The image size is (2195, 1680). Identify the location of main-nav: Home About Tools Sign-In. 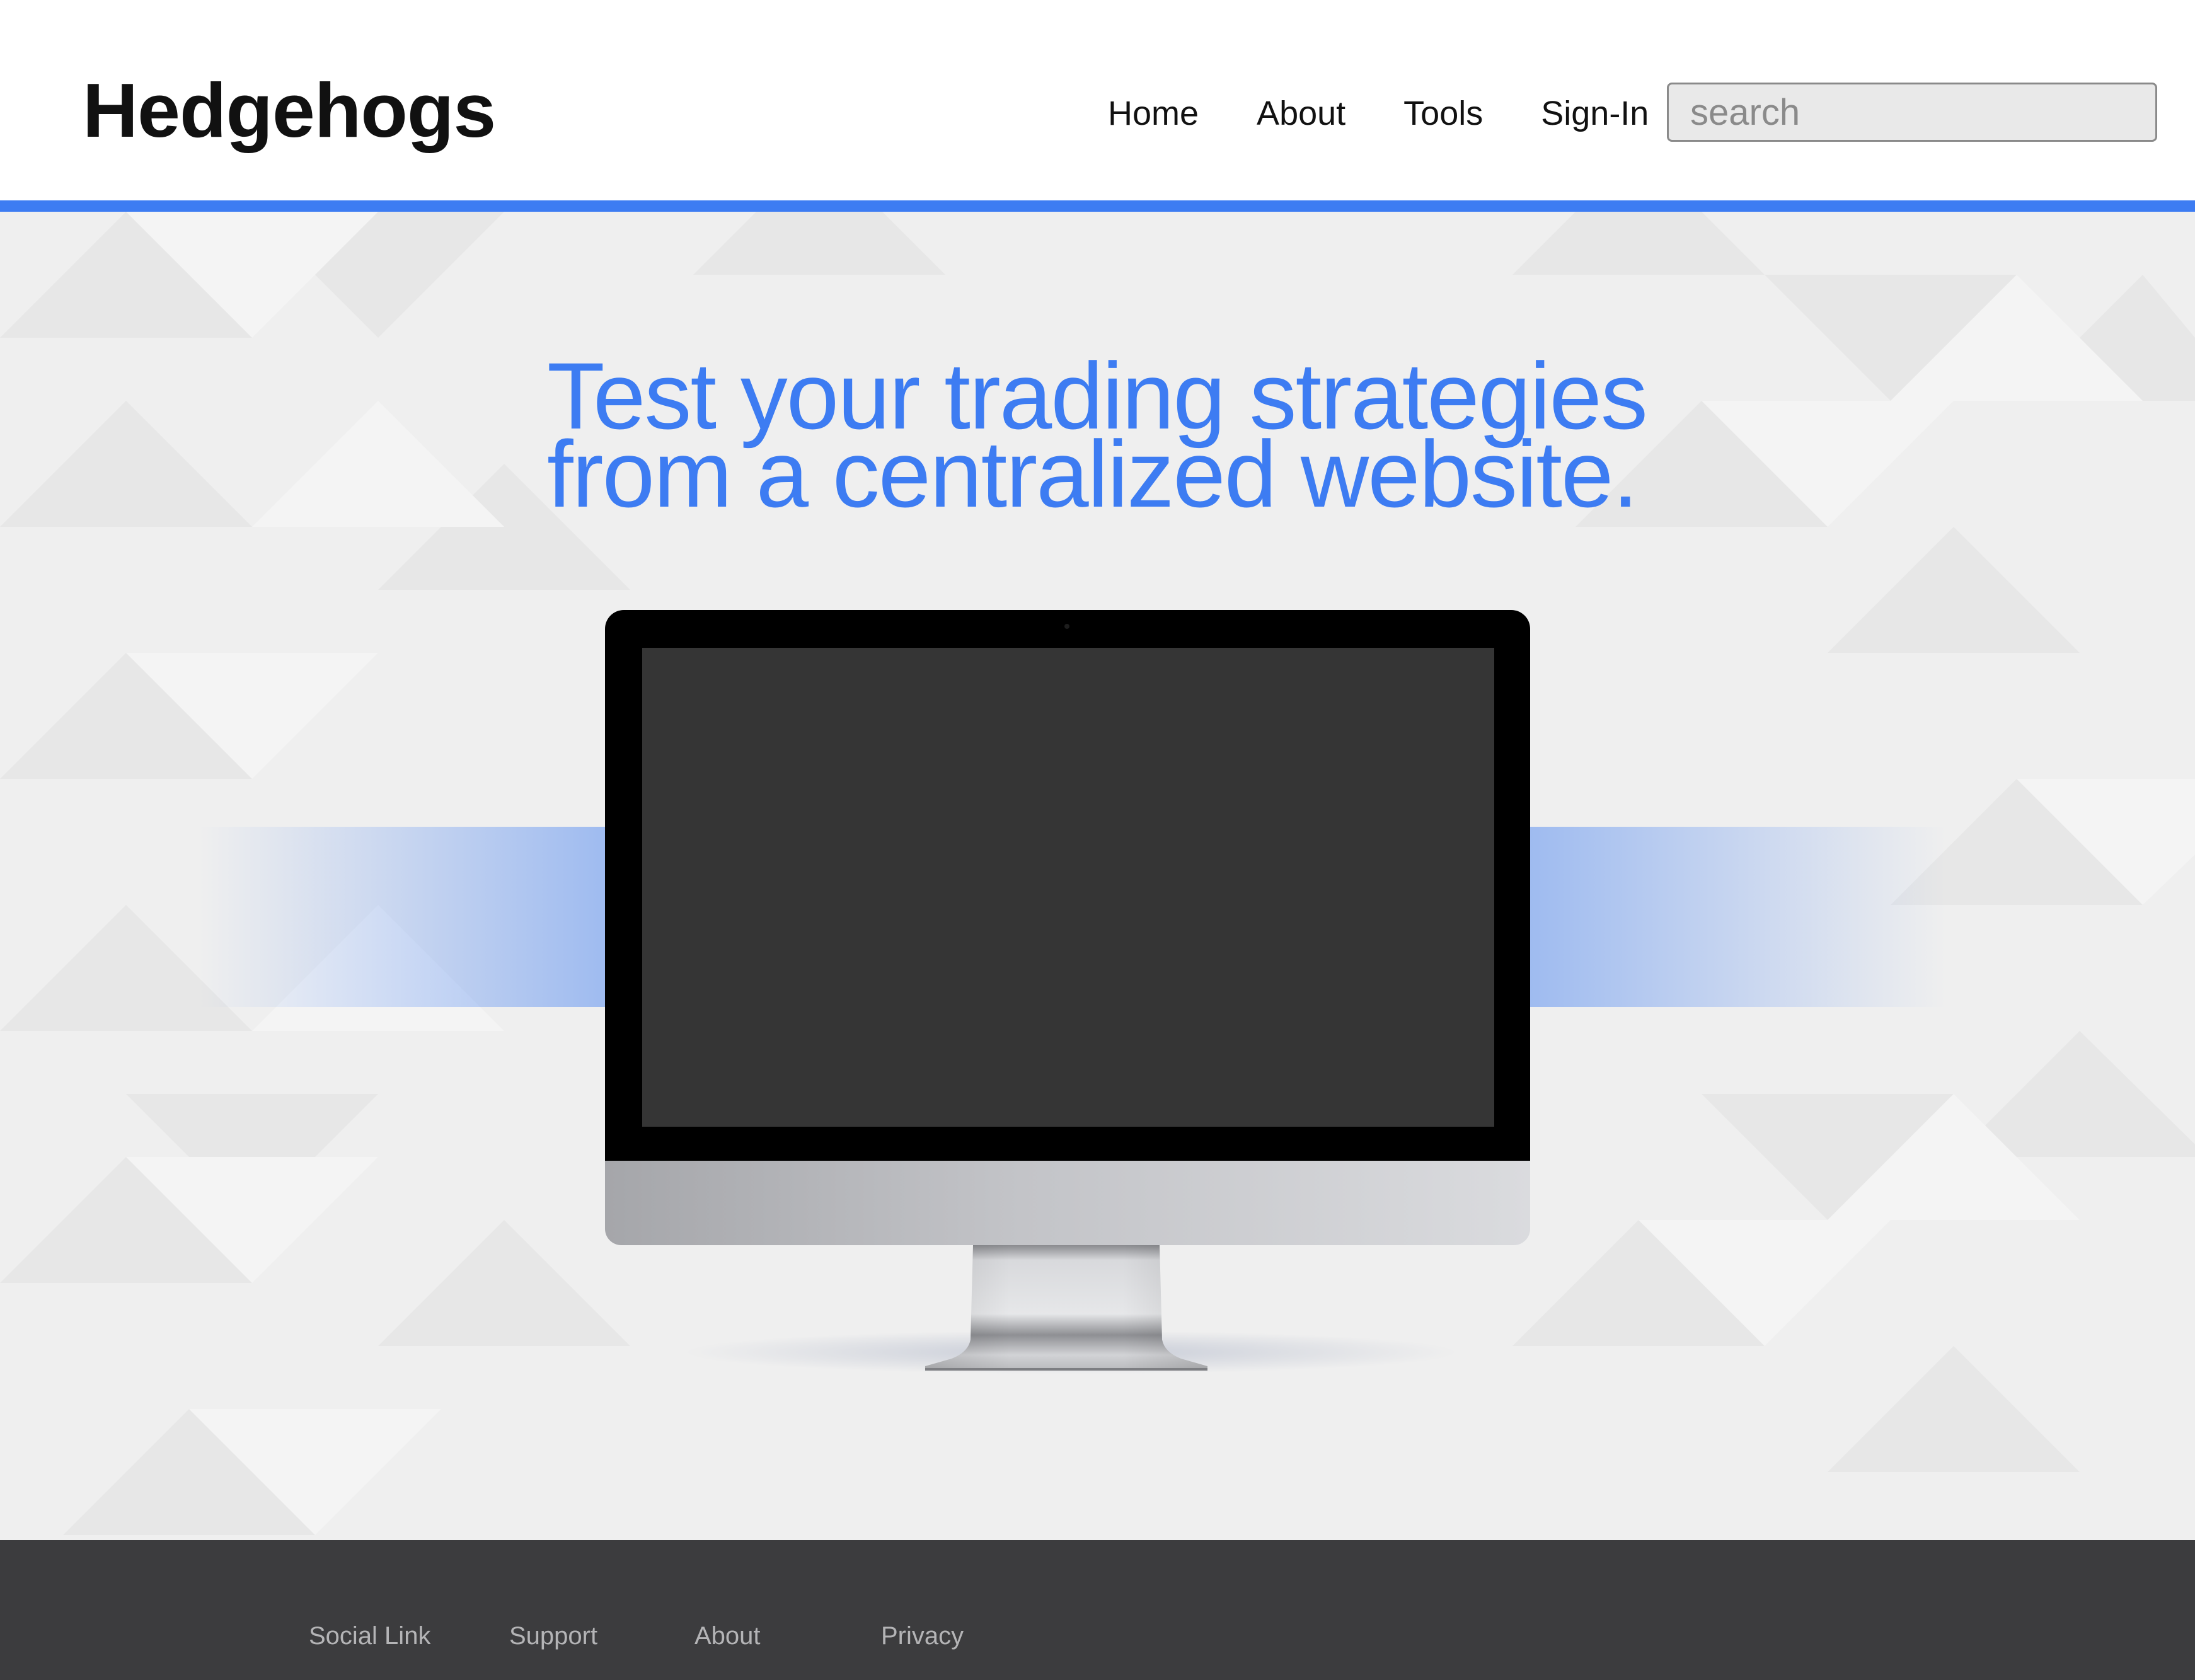
(1378, 113).